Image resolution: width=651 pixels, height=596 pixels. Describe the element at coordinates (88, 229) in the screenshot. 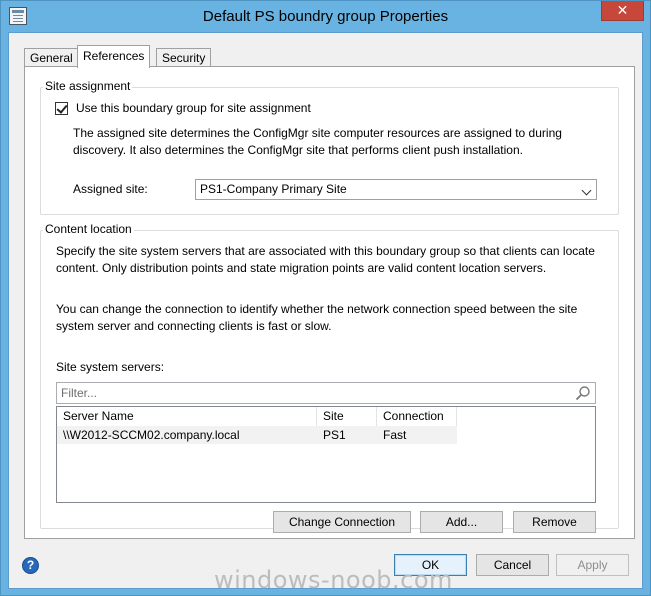

I see `content-location-label: Content location` at that location.